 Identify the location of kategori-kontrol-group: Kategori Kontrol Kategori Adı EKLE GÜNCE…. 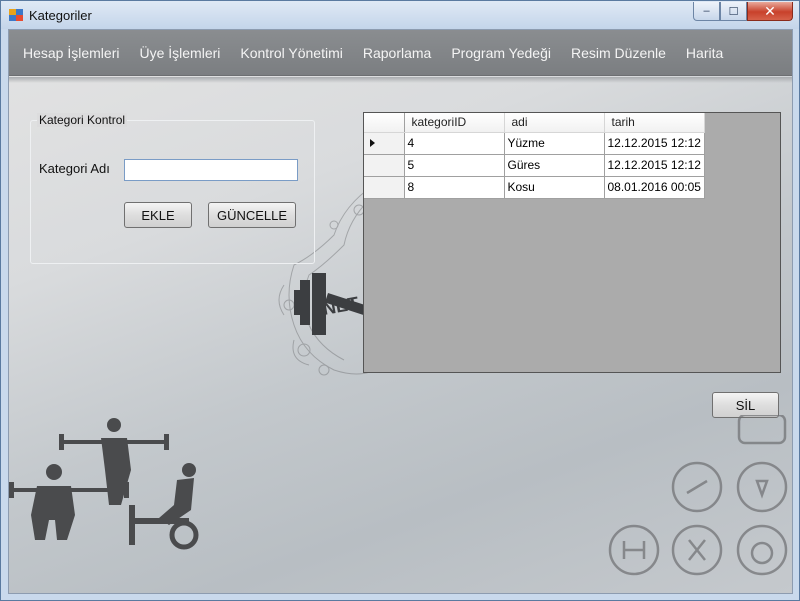
(172, 188).